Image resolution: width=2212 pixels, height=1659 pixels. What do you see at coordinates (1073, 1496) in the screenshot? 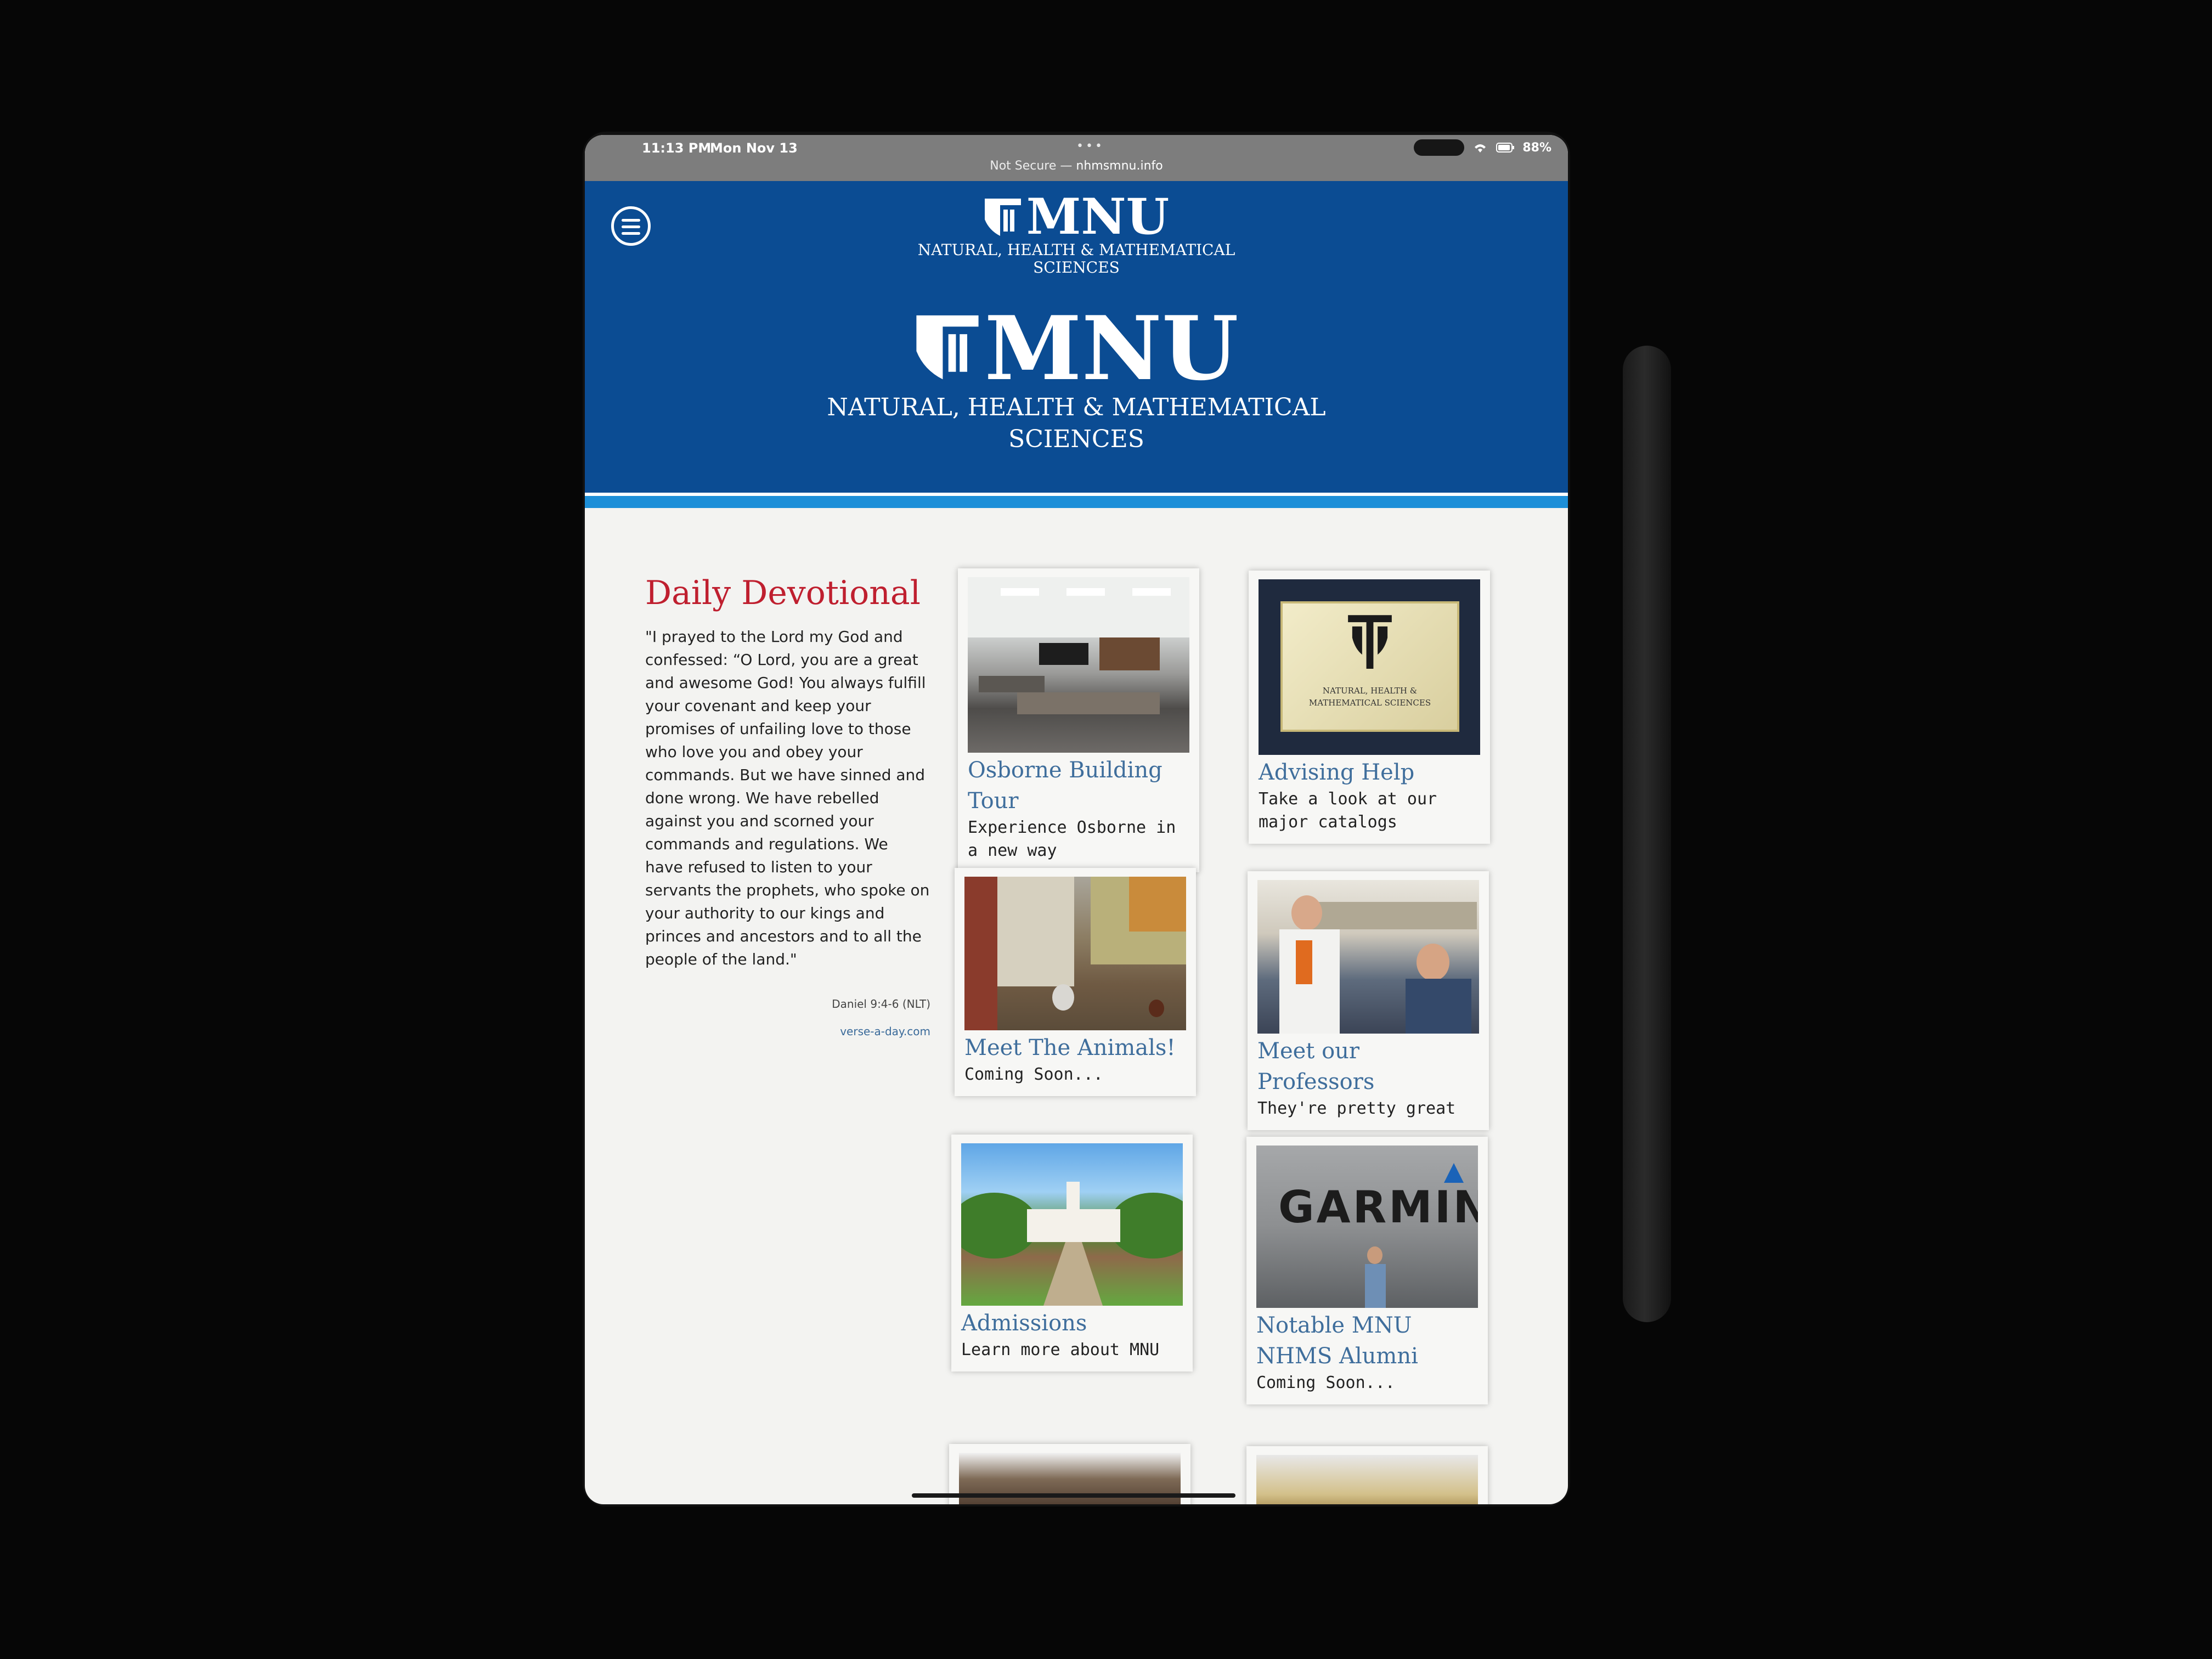
I see `home-indicator` at bounding box center [1073, 1496].